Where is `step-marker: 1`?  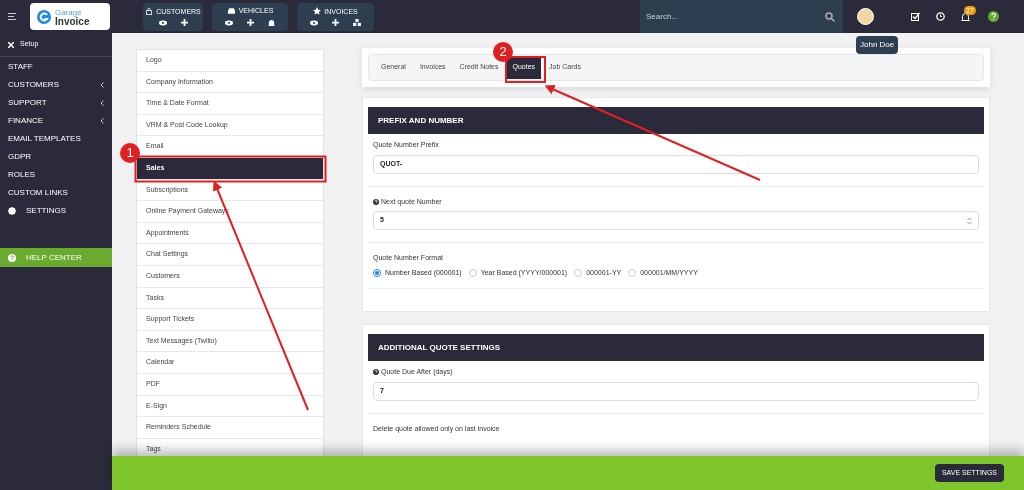
step-marker: 1 is located at coordinates (130, 153).